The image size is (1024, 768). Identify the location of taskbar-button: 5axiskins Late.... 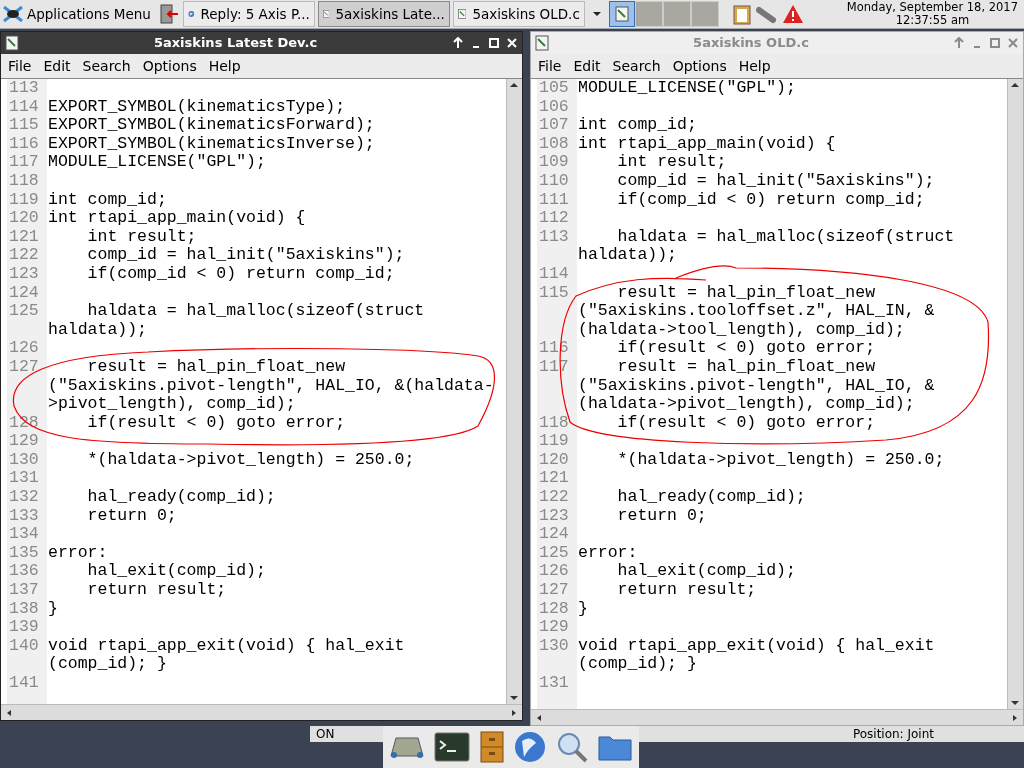
(383, 14).